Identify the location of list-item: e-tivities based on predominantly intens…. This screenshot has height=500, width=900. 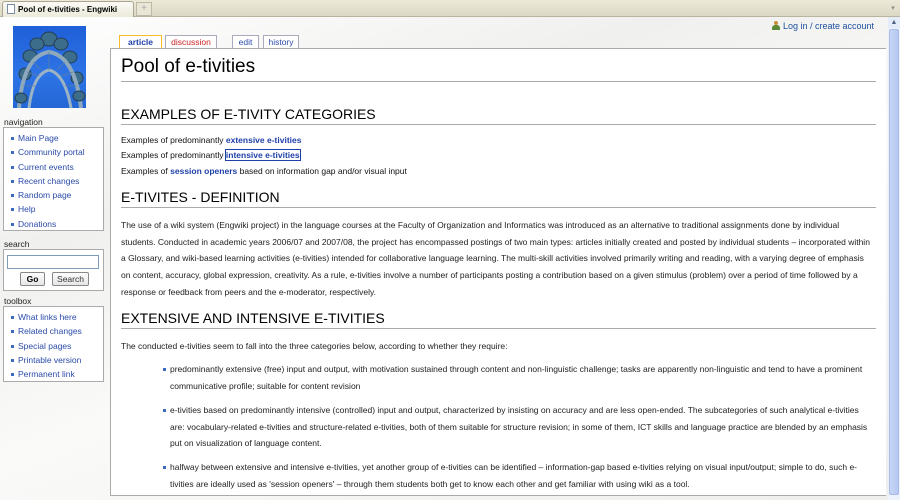
(518, 427).